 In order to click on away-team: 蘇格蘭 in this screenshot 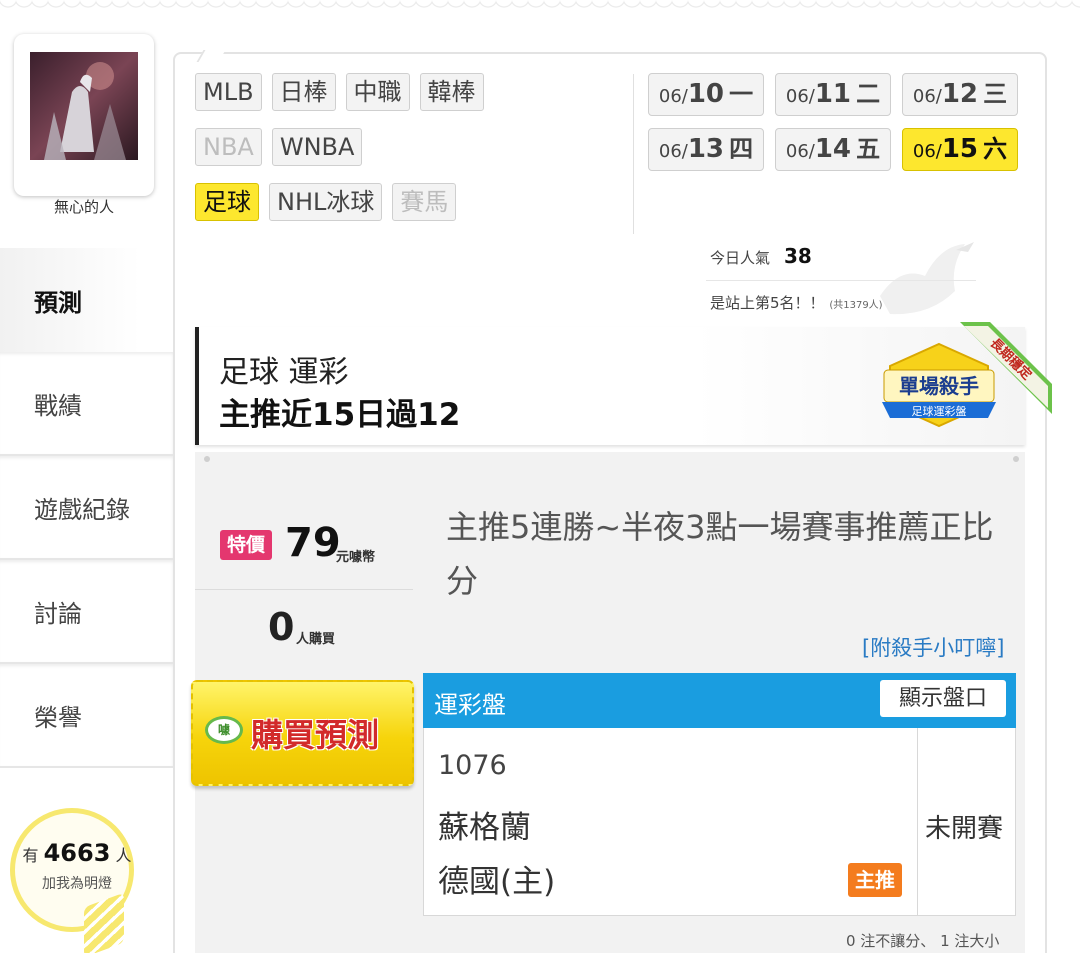, I will do `click(484, 828)`.